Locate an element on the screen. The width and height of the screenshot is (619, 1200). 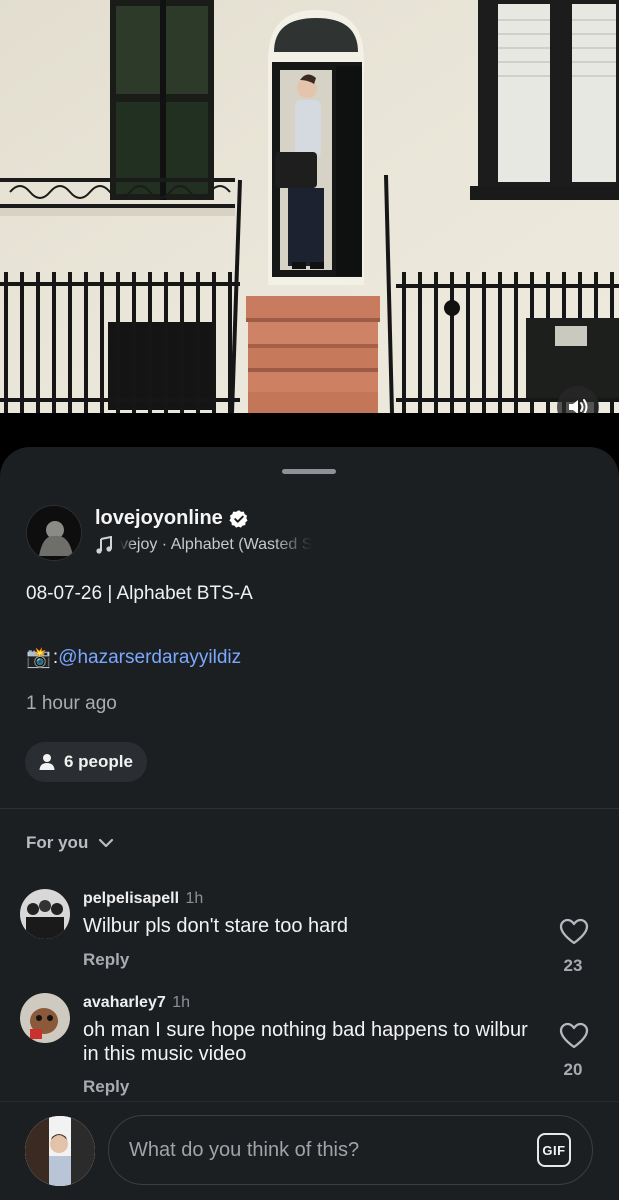
caption-credit: 📸 : @hazarserdarayyildiz is located at coordinates (133, 657).